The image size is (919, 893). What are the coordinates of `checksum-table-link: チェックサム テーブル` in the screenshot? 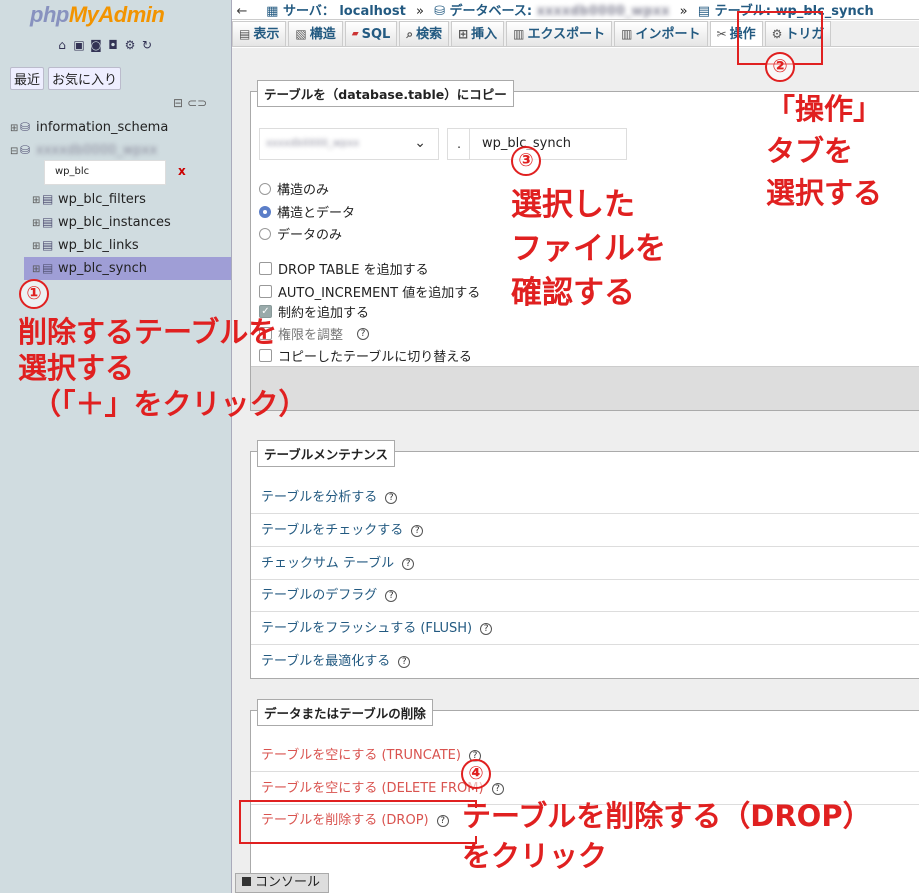 It's located at (327, 563).